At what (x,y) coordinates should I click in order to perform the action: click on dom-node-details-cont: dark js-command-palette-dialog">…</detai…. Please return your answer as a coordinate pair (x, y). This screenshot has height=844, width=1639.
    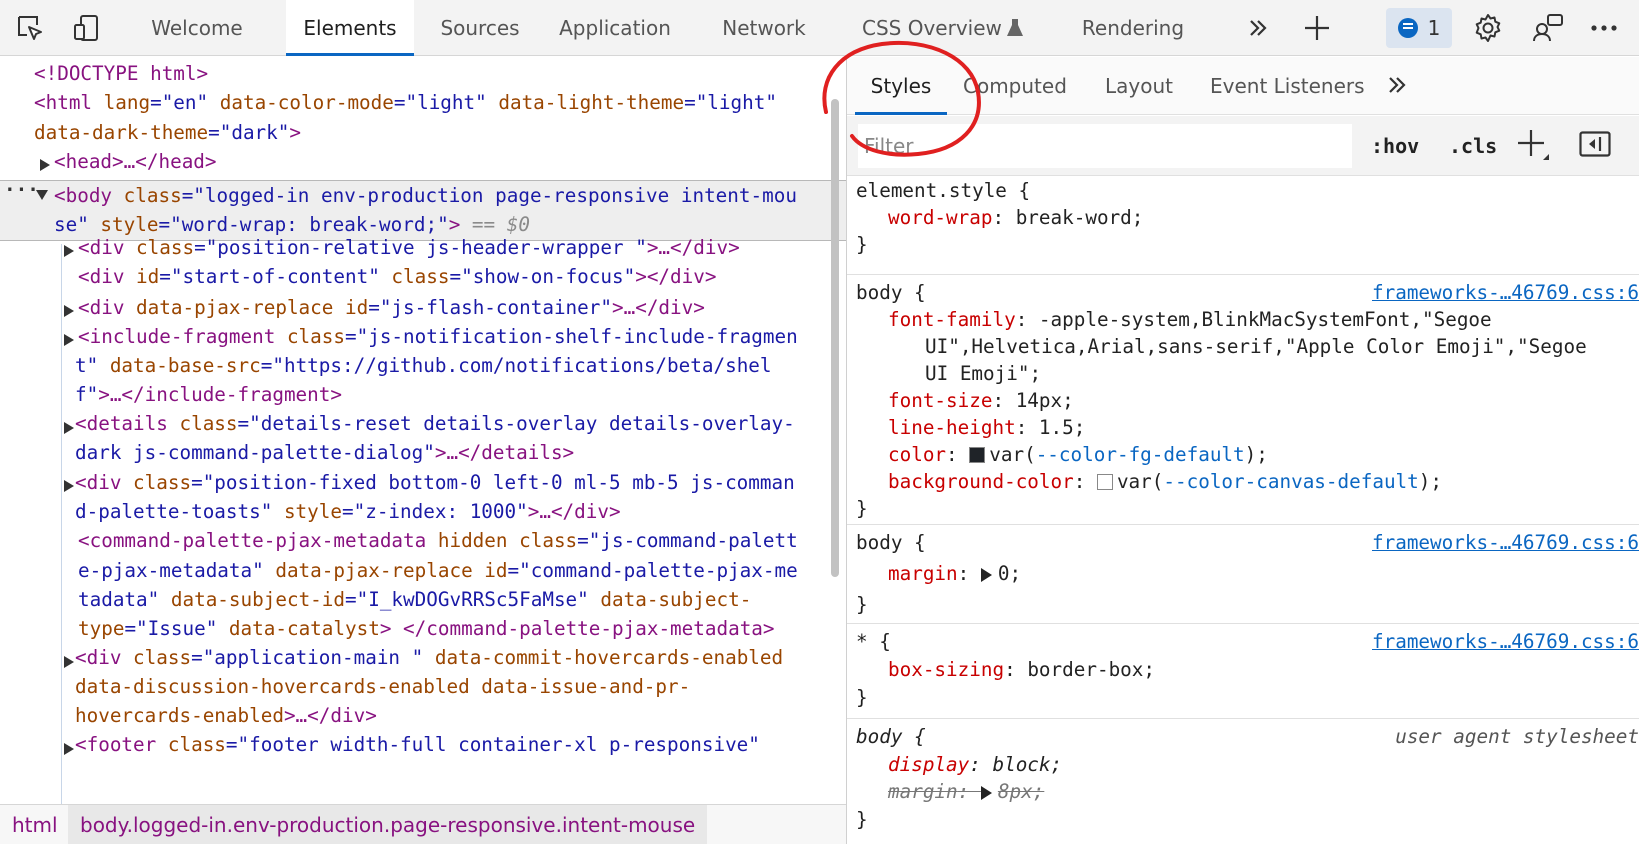
    Looking at the image, I should click on (324, 453).